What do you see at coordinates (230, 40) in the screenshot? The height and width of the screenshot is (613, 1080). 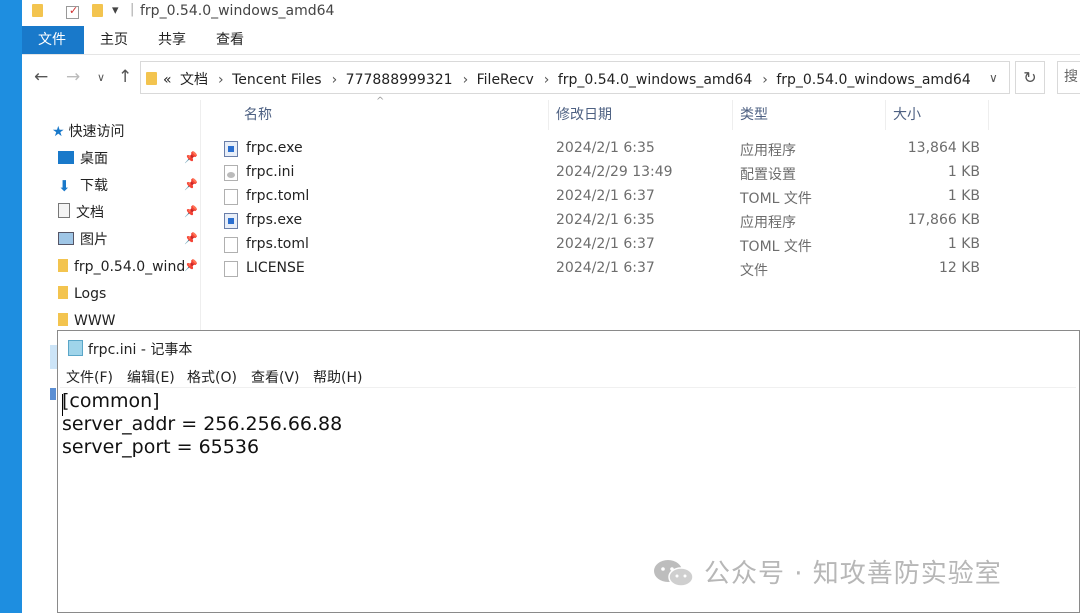 I see `tab-view: 查看` at bounding box center [230, 40].